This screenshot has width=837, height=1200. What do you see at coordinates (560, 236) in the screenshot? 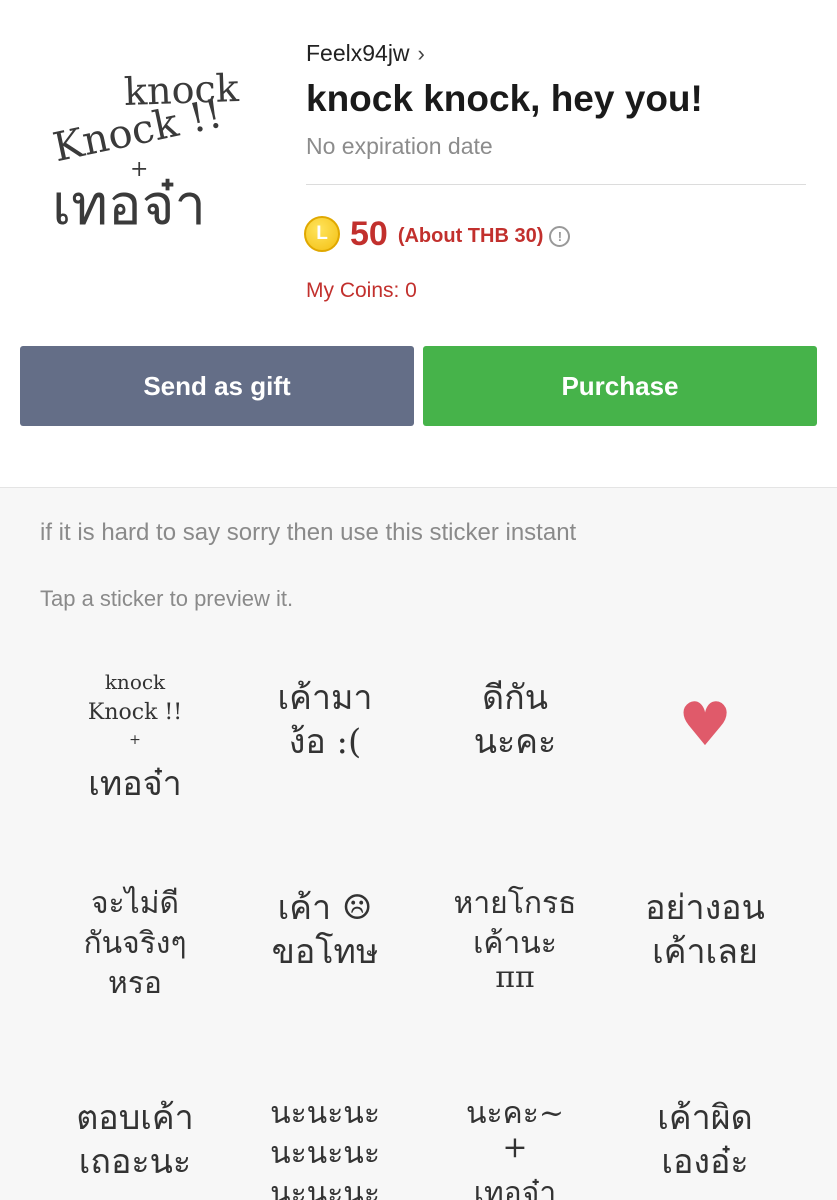
I see `info-icon: !` at bounding box center [560, 236].